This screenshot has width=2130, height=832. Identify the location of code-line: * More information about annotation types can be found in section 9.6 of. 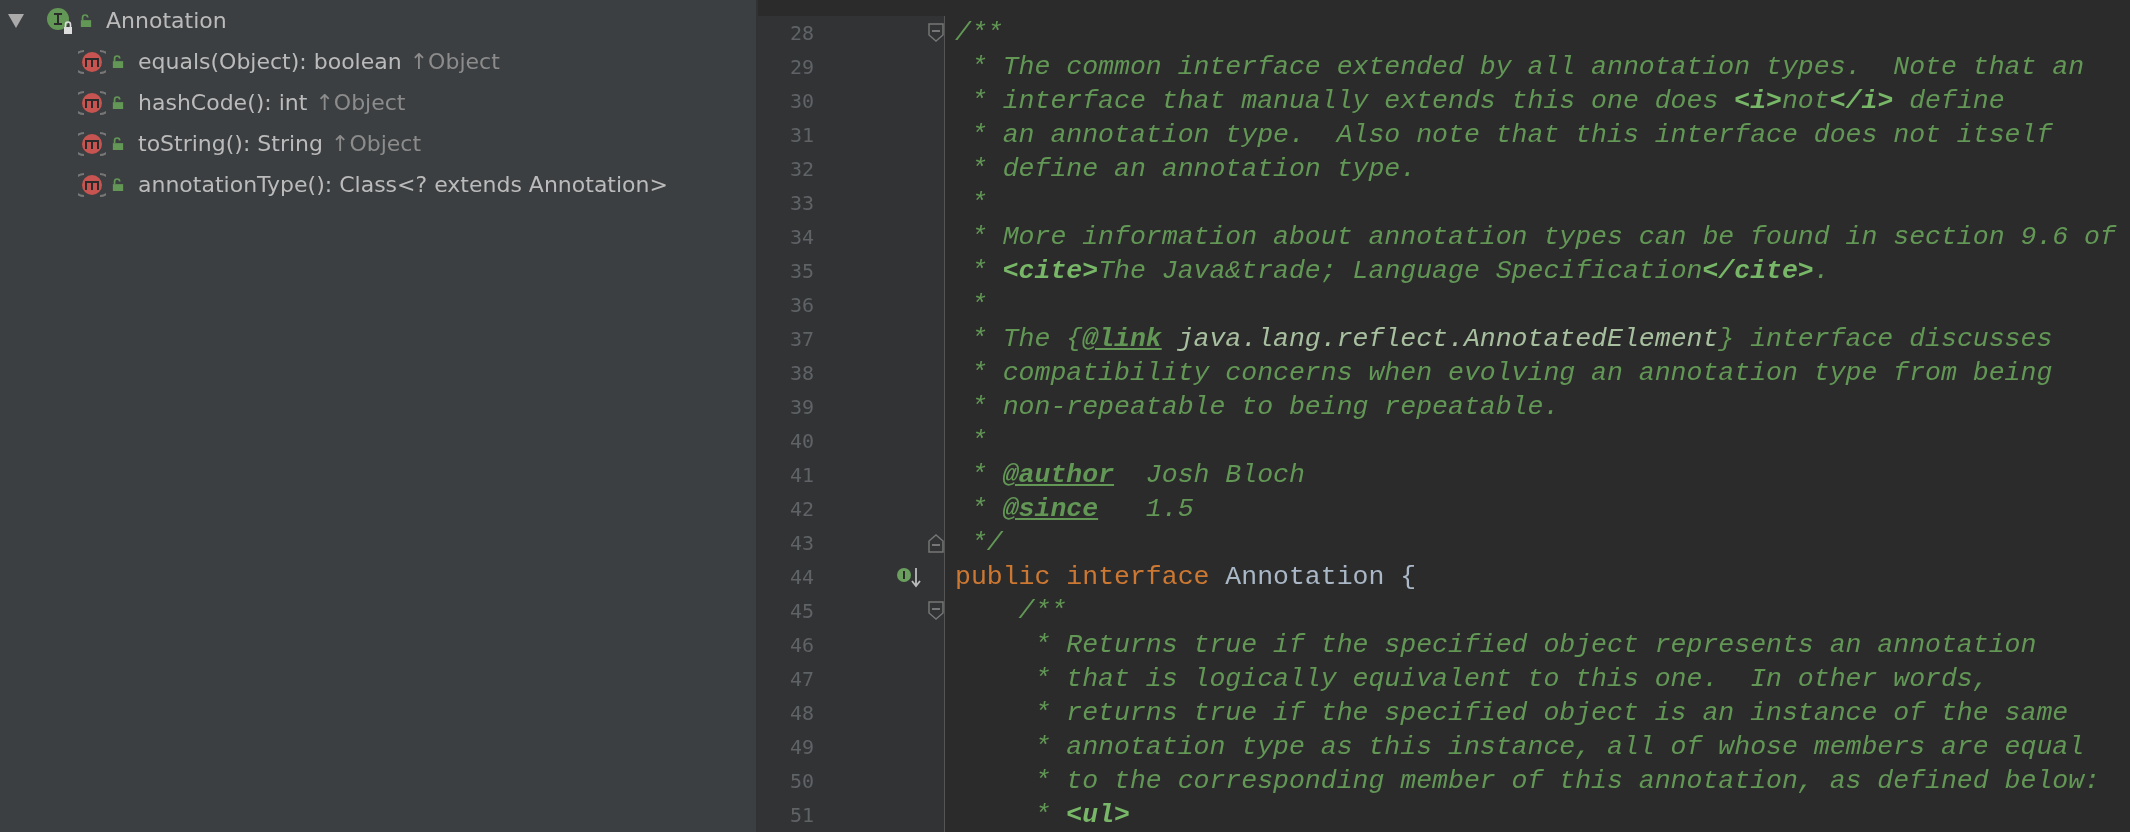
(1542, 237).